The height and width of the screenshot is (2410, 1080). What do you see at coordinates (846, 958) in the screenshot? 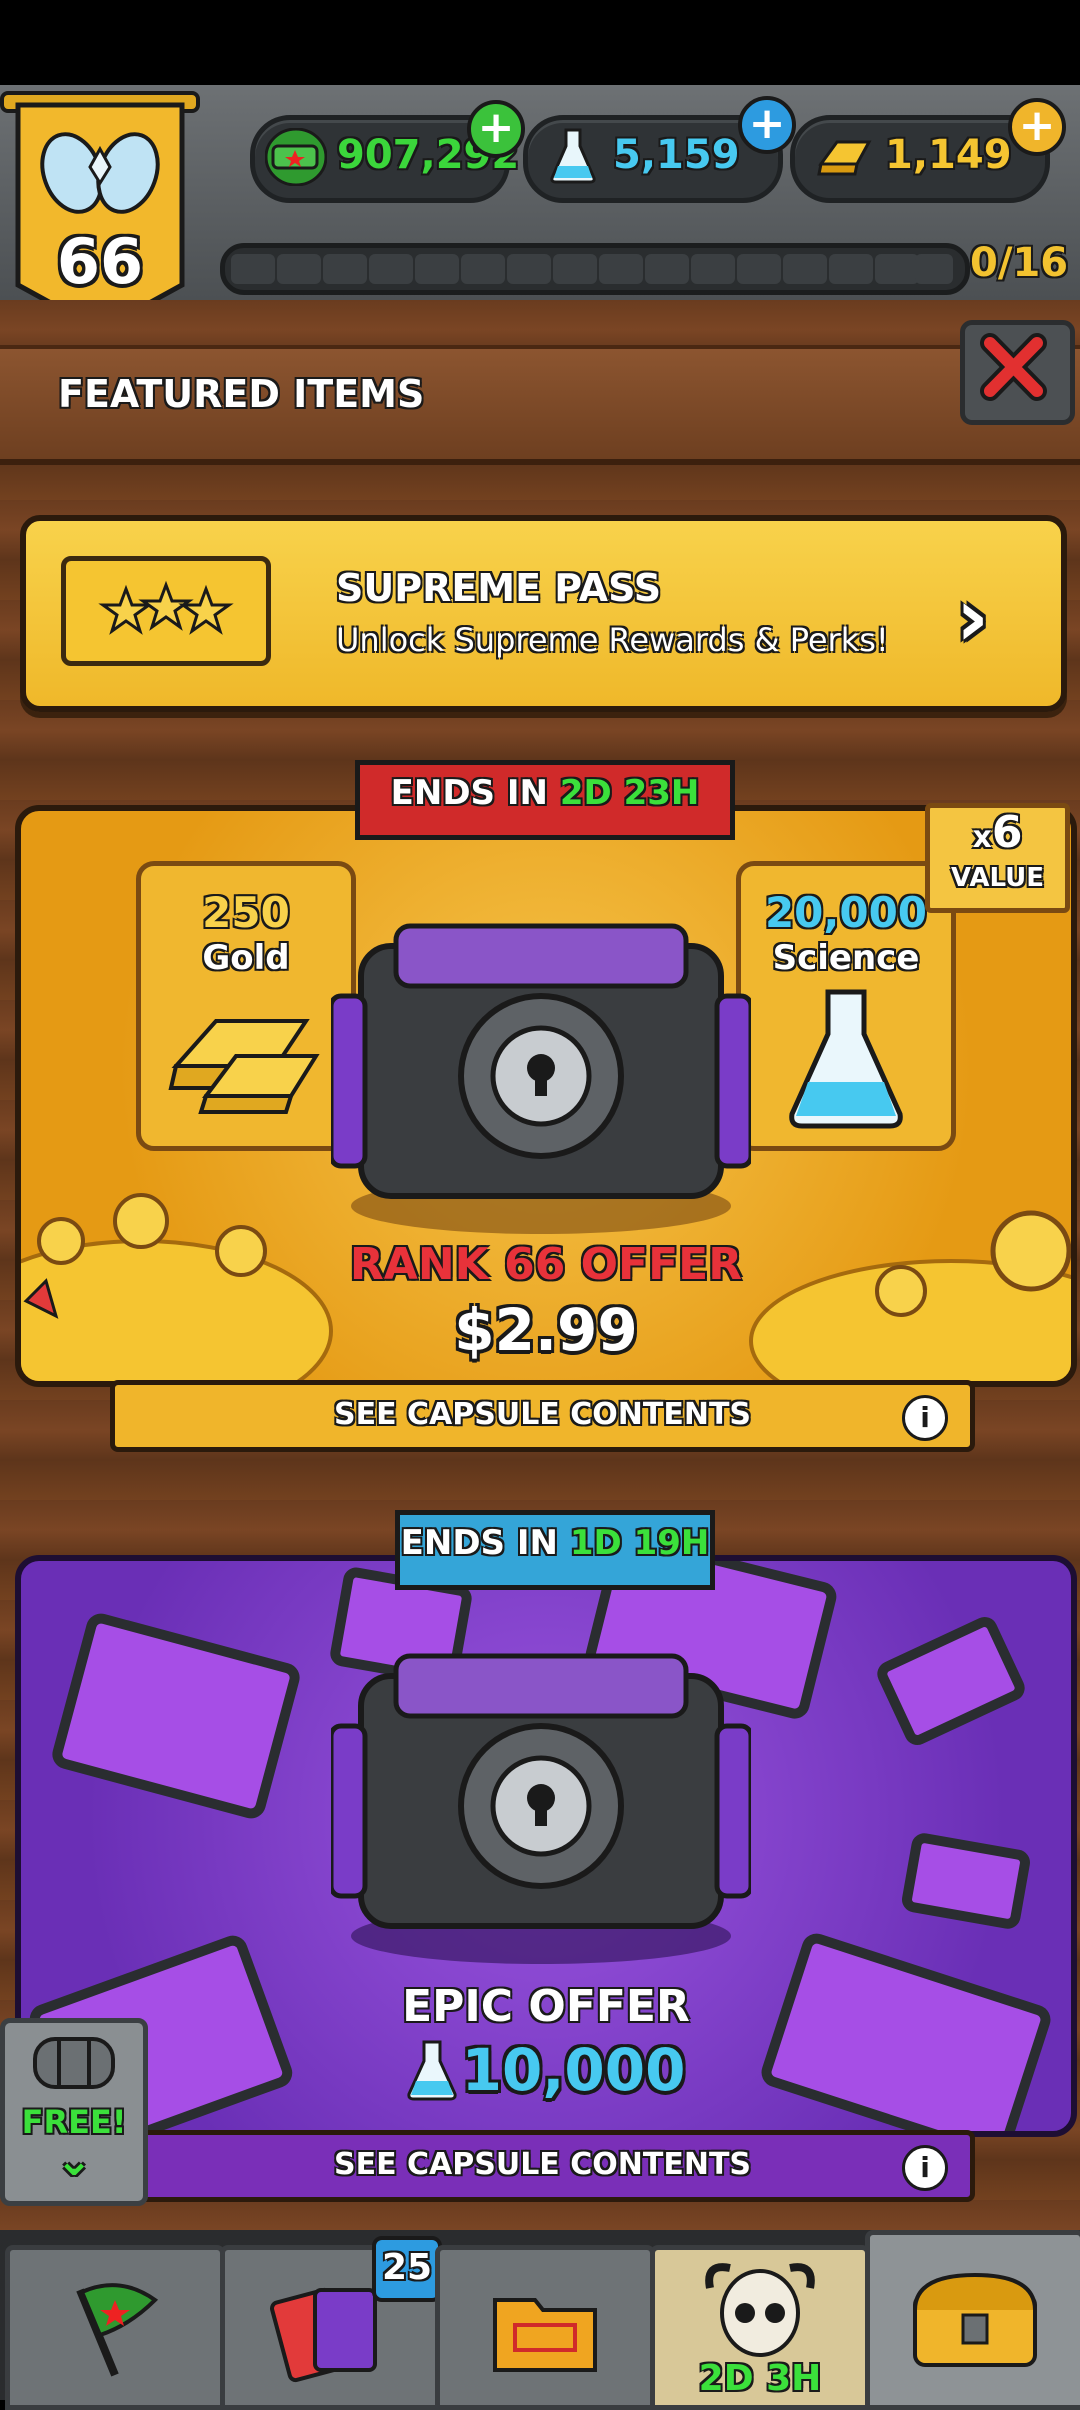
I see `science-reward-label: Science` at bounding box center [846, 958].